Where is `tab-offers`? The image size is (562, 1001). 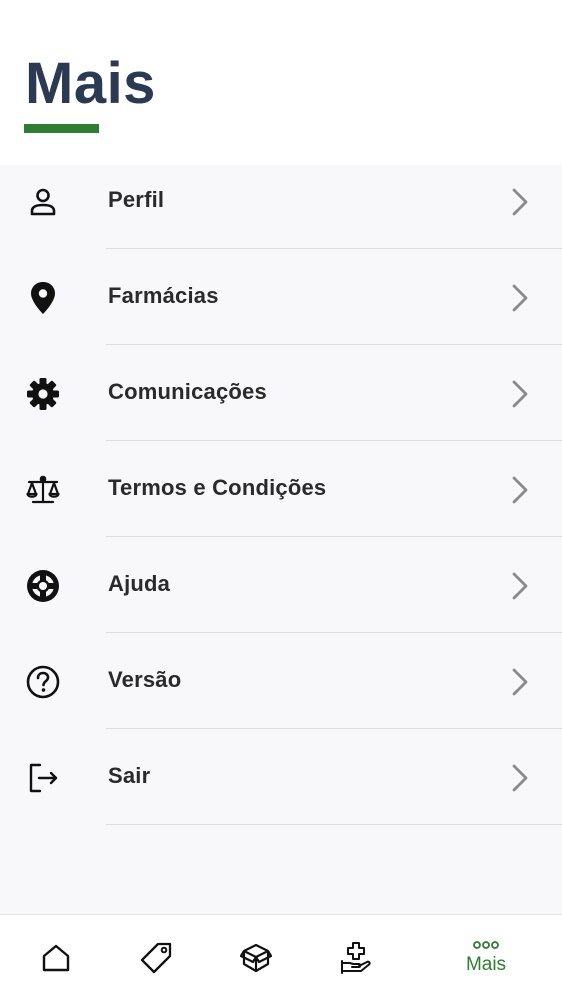
tab-offers is located at coordinates (156, 958).